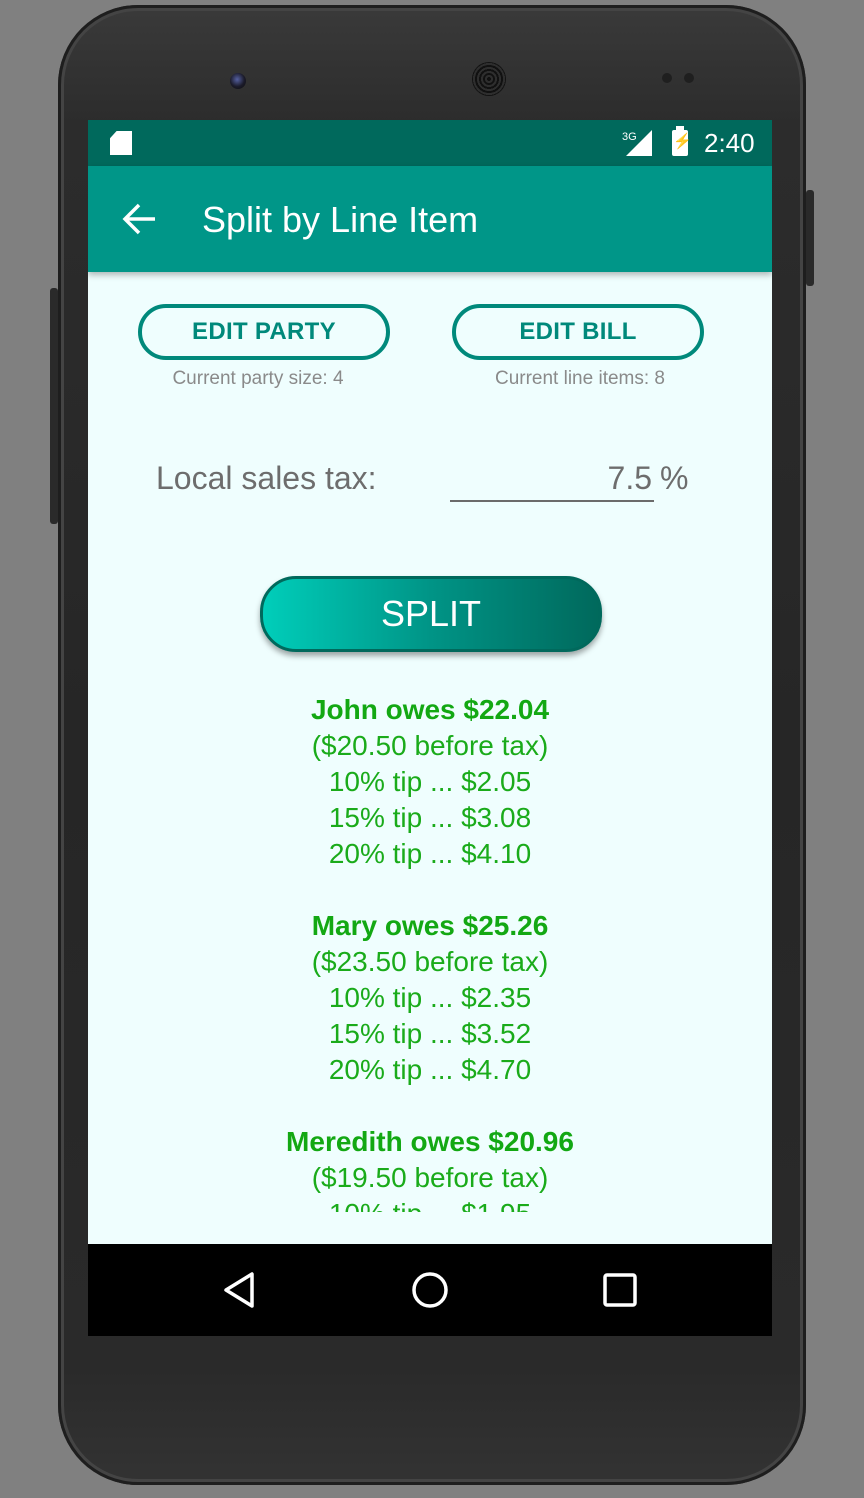 The height and width of the screenshot is (1498, 864). I want to click on sd-card-icon, so click(121, 143).